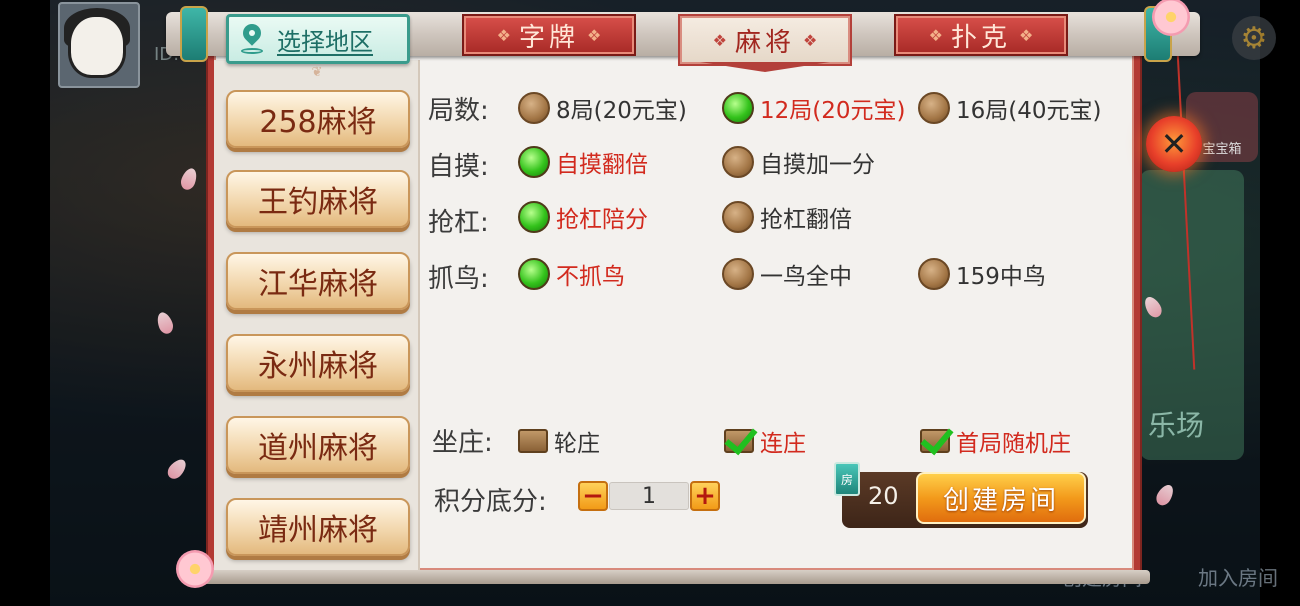 This screenshot has height=606, width=1300. Describe the element at coordinates (1254, 38) in the screenshot. I see `settings-gear-icon: ⚙` at that location.